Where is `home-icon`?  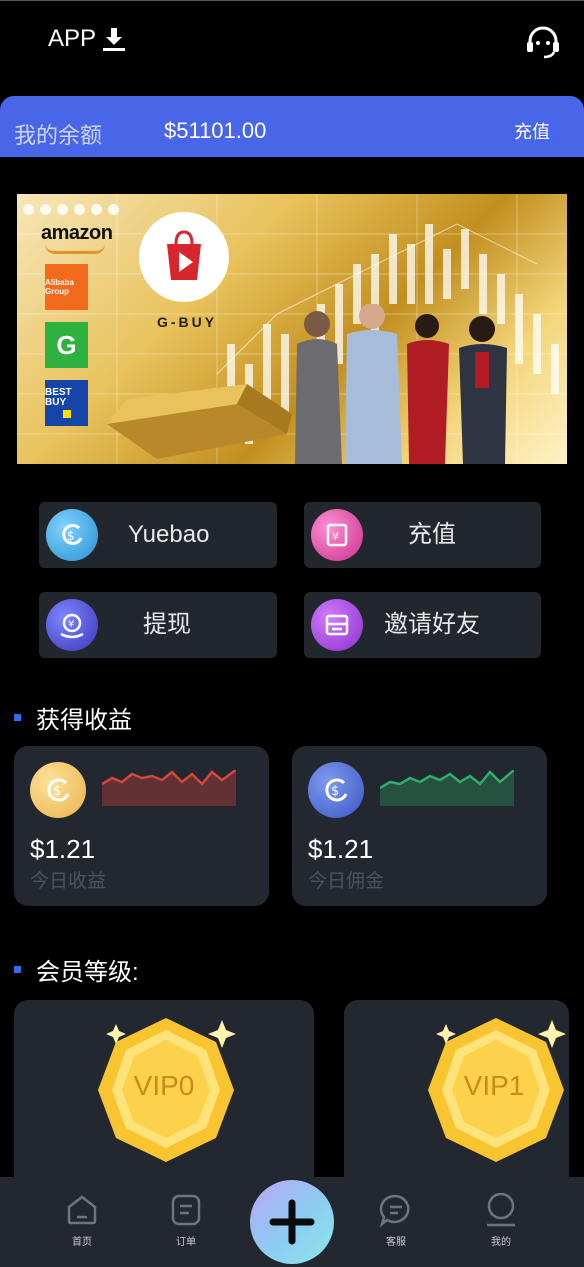 home-icon is located at coordinates (82, 1210).